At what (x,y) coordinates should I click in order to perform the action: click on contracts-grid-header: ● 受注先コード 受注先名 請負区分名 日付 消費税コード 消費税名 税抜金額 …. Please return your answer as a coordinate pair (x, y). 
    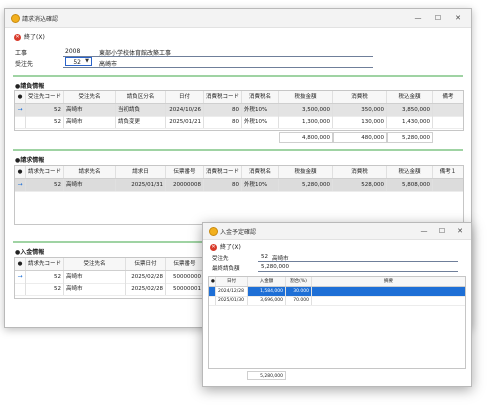
    Looking at the image, I should click on (239, 97).